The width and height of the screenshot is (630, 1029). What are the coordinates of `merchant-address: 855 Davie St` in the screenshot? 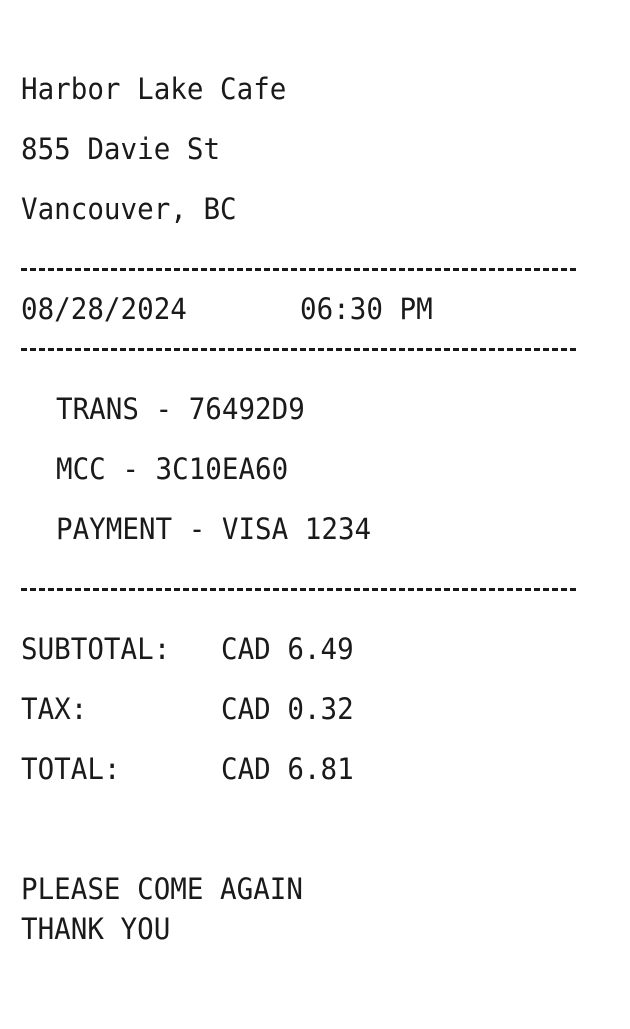 It's located at (121, 149).